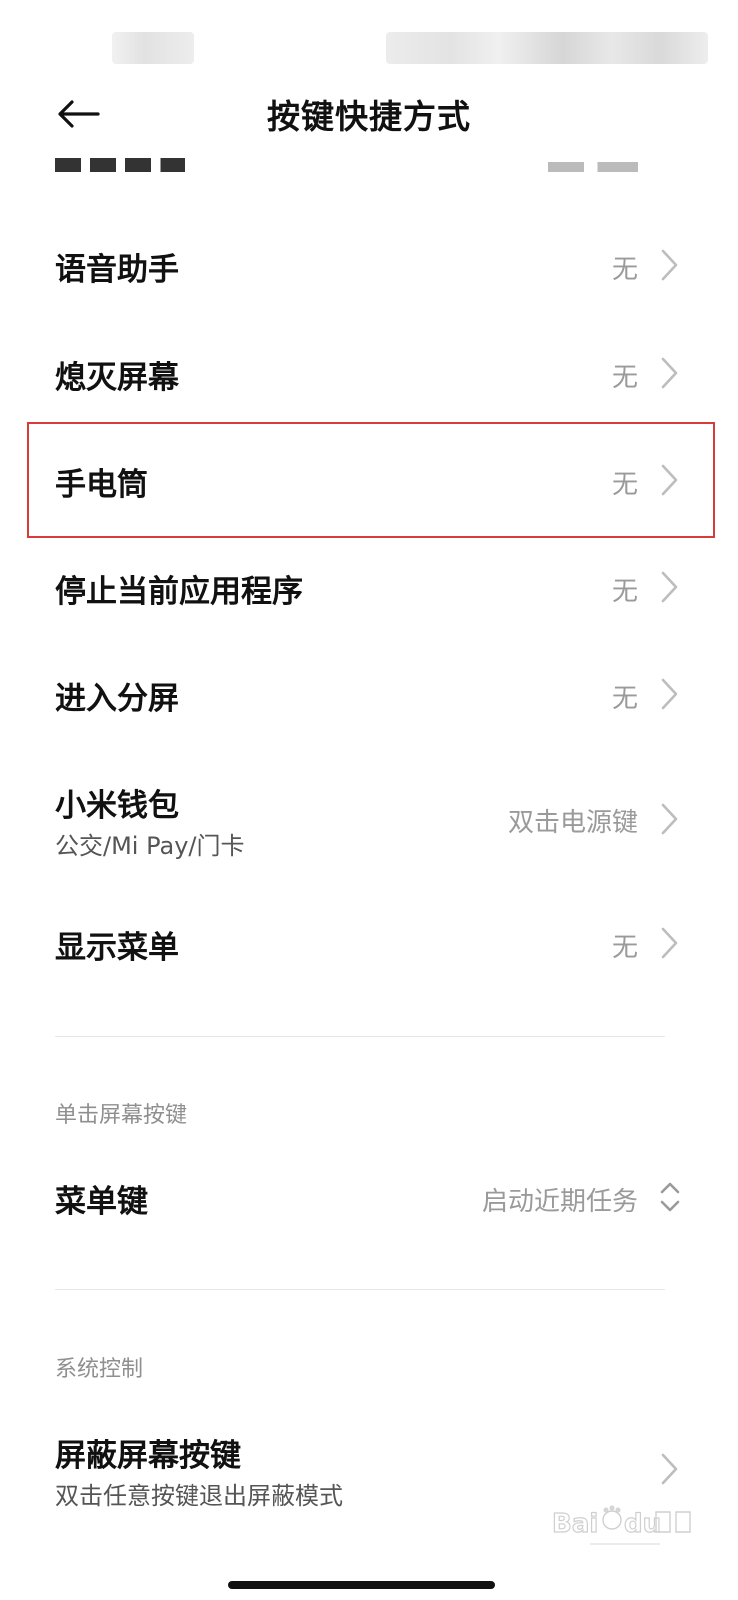 The width and height of the screenshot is (738, 1600). I want to click on row-menu-key: 菜单键 启动近期任务, so click(369, 1197).